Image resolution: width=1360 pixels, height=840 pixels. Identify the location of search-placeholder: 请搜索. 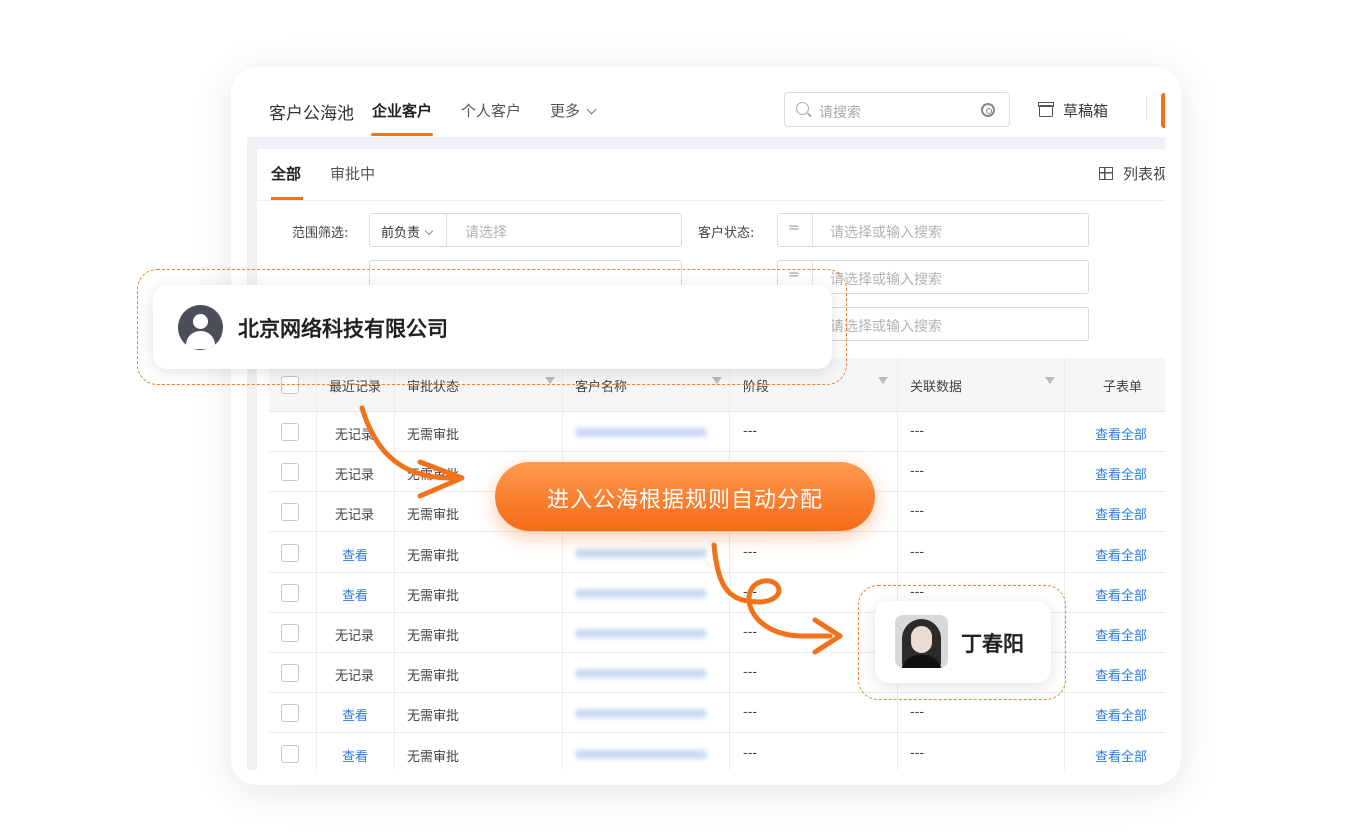
(840, 113).